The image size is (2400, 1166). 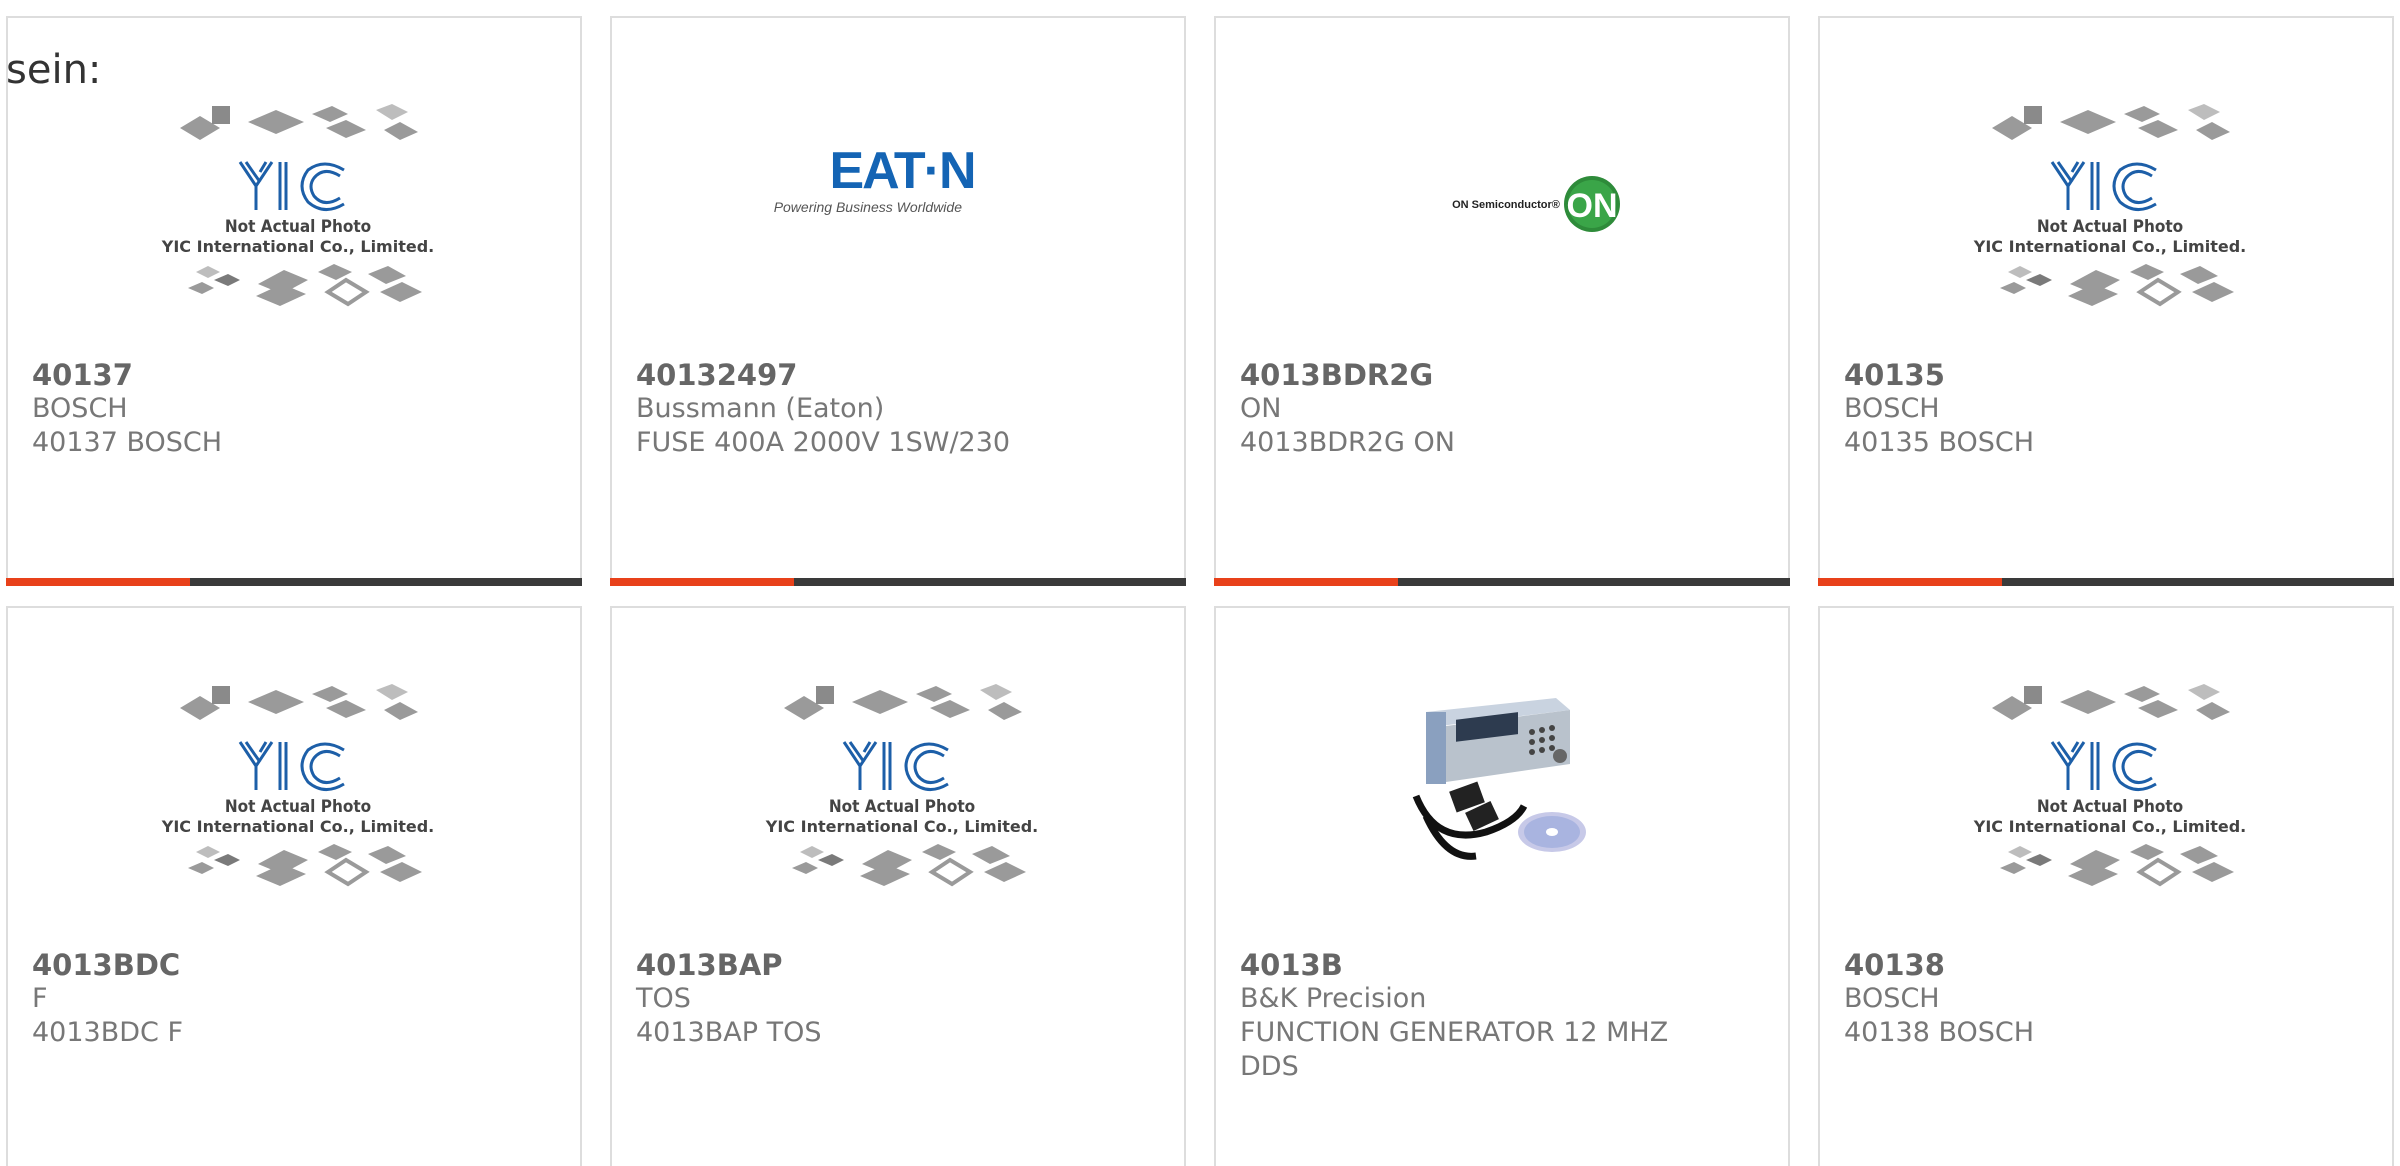 What do you see at coordinates (2106, 999) in the screenshot?
I see `product-info: 40138 BOSCH 40138 BOSCH` at bounding box center [2106, 999].